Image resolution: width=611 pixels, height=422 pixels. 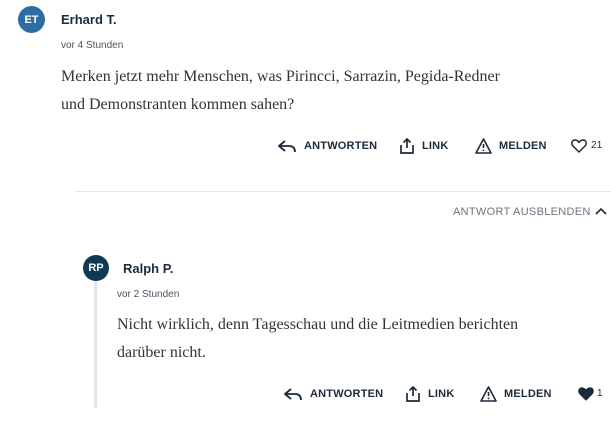 What do you see at coordinates (148, 268) in the screenshot?
I see `comment-author: Ralph P.` at bounding box center [148, 268].